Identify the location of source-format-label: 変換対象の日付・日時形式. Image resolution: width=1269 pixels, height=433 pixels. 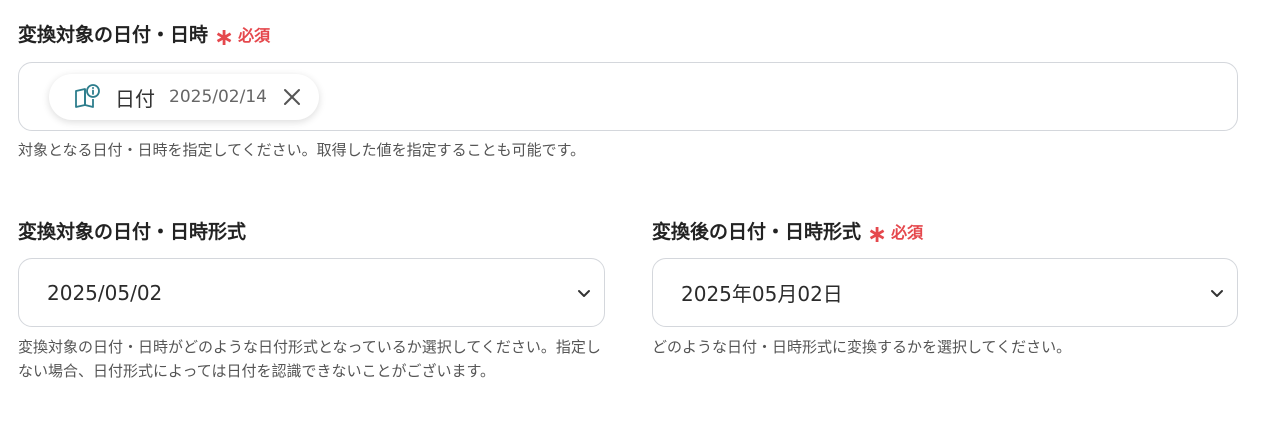
(132, 230).